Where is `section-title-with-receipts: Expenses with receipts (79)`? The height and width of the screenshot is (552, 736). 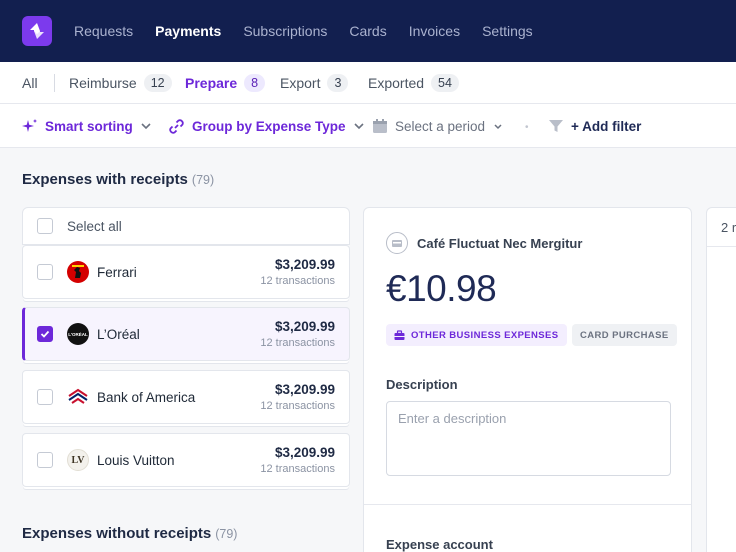 section-title-with-receipts: Expenses with receipts (79) is located at coordinates (118, 179).